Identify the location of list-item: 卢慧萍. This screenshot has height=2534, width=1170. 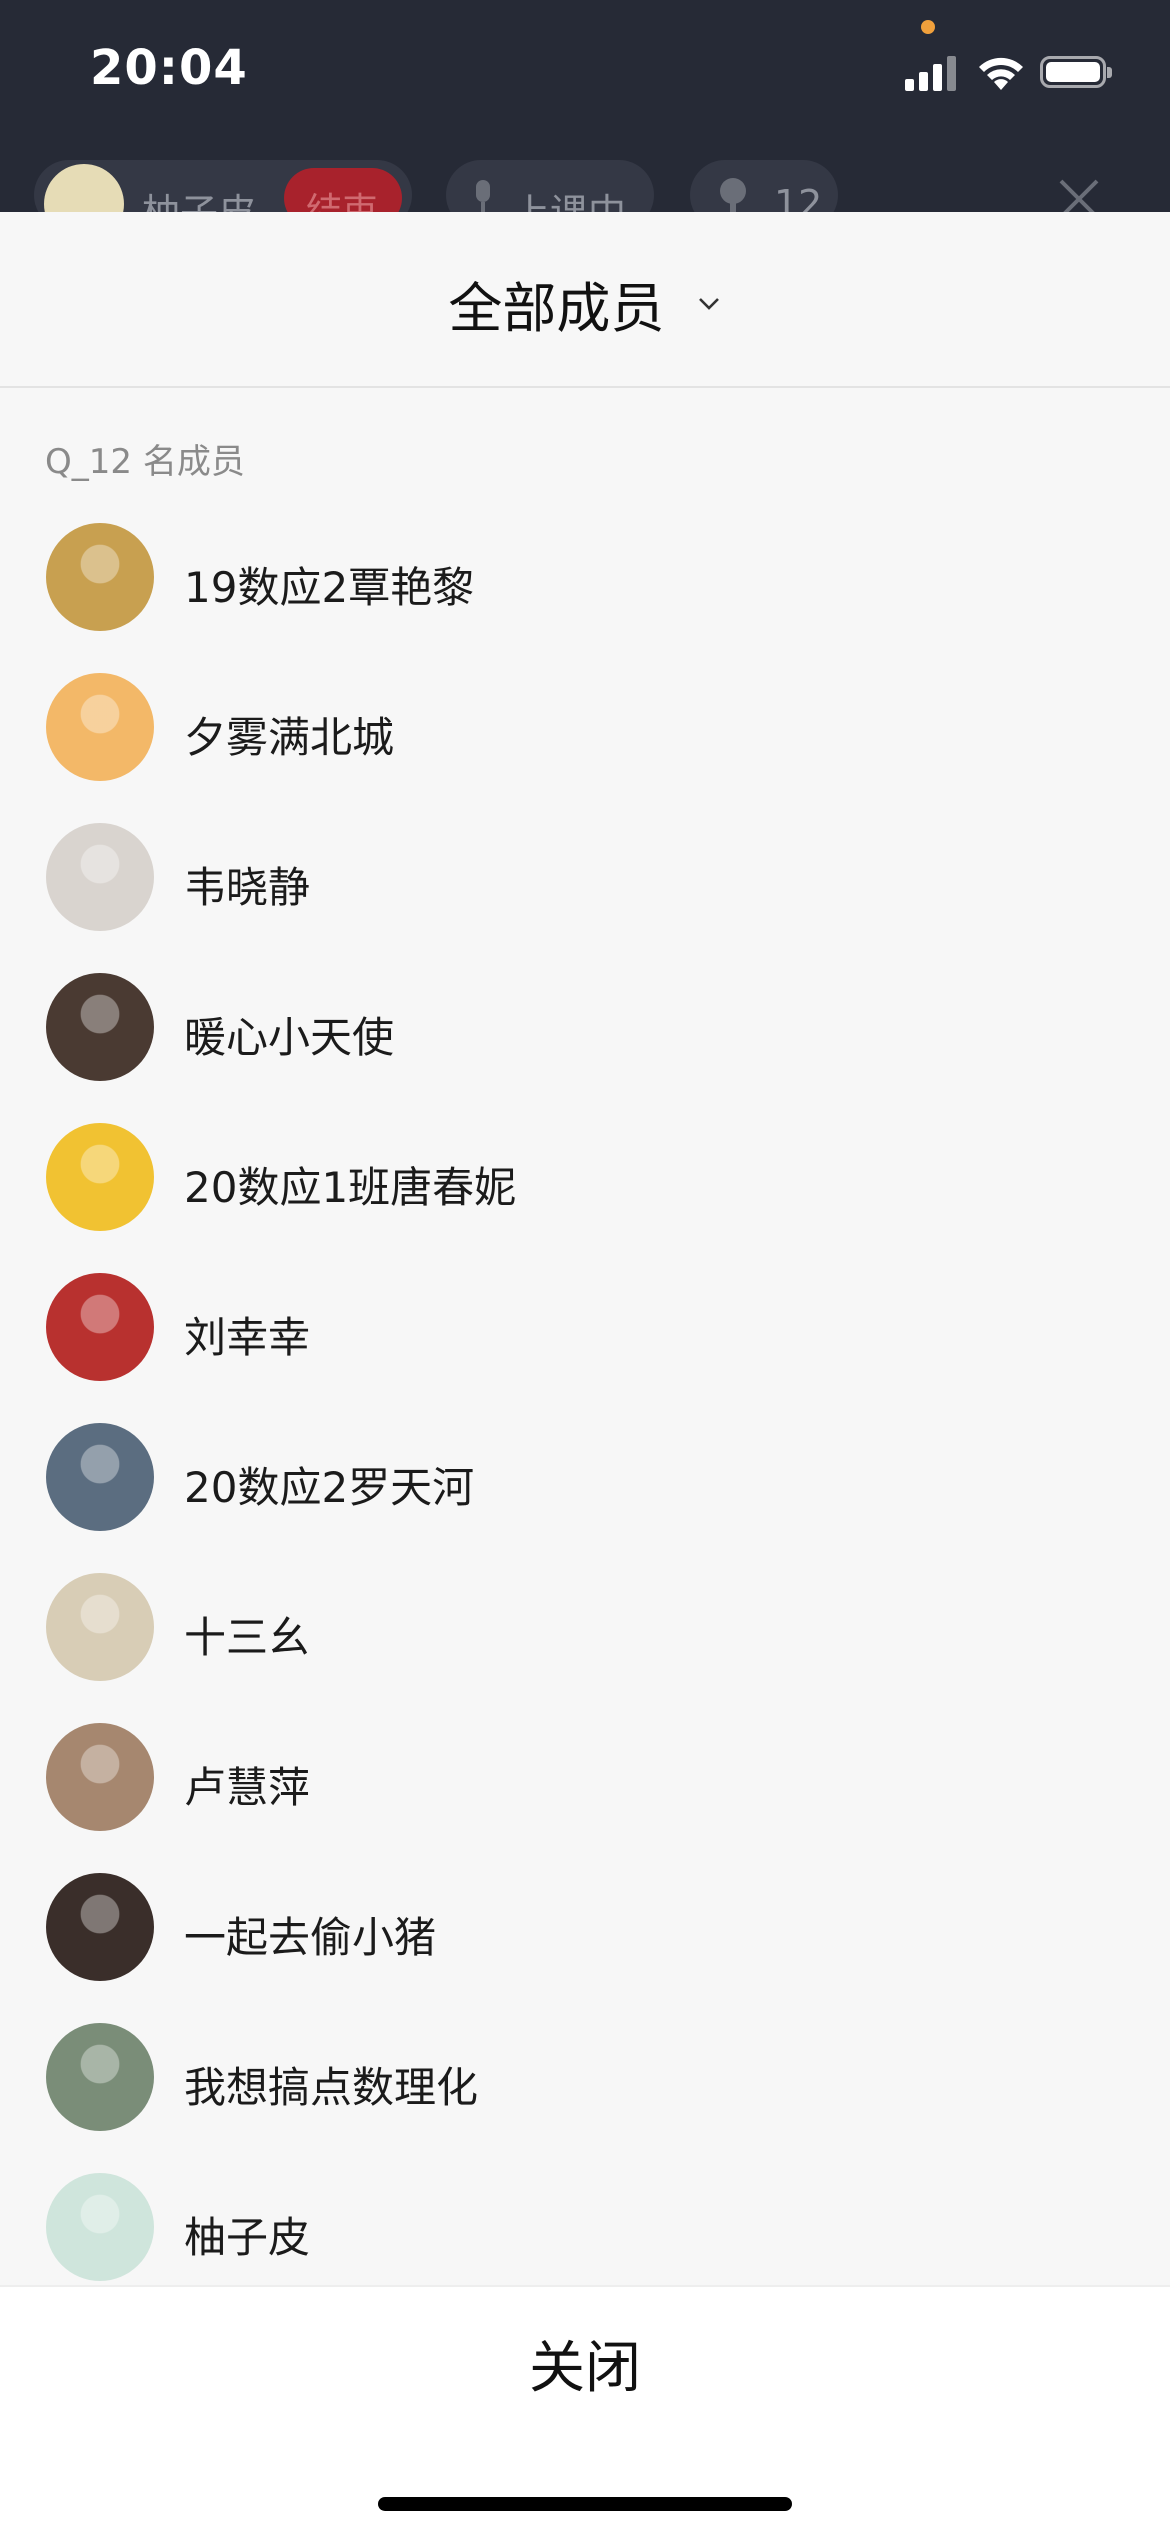
(585, 1777).